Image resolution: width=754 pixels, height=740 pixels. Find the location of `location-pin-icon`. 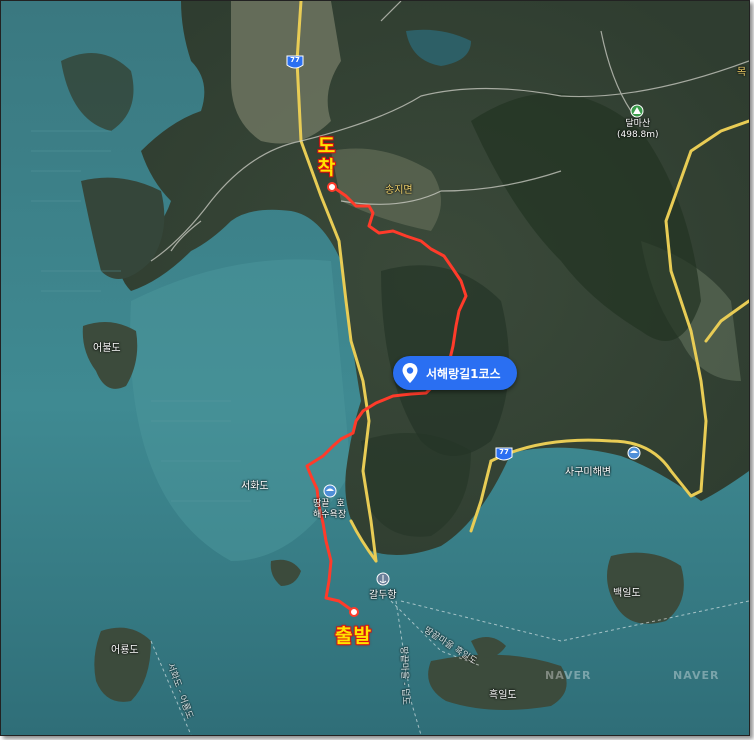

location-pin-icon is located at coordinates (410, 373).